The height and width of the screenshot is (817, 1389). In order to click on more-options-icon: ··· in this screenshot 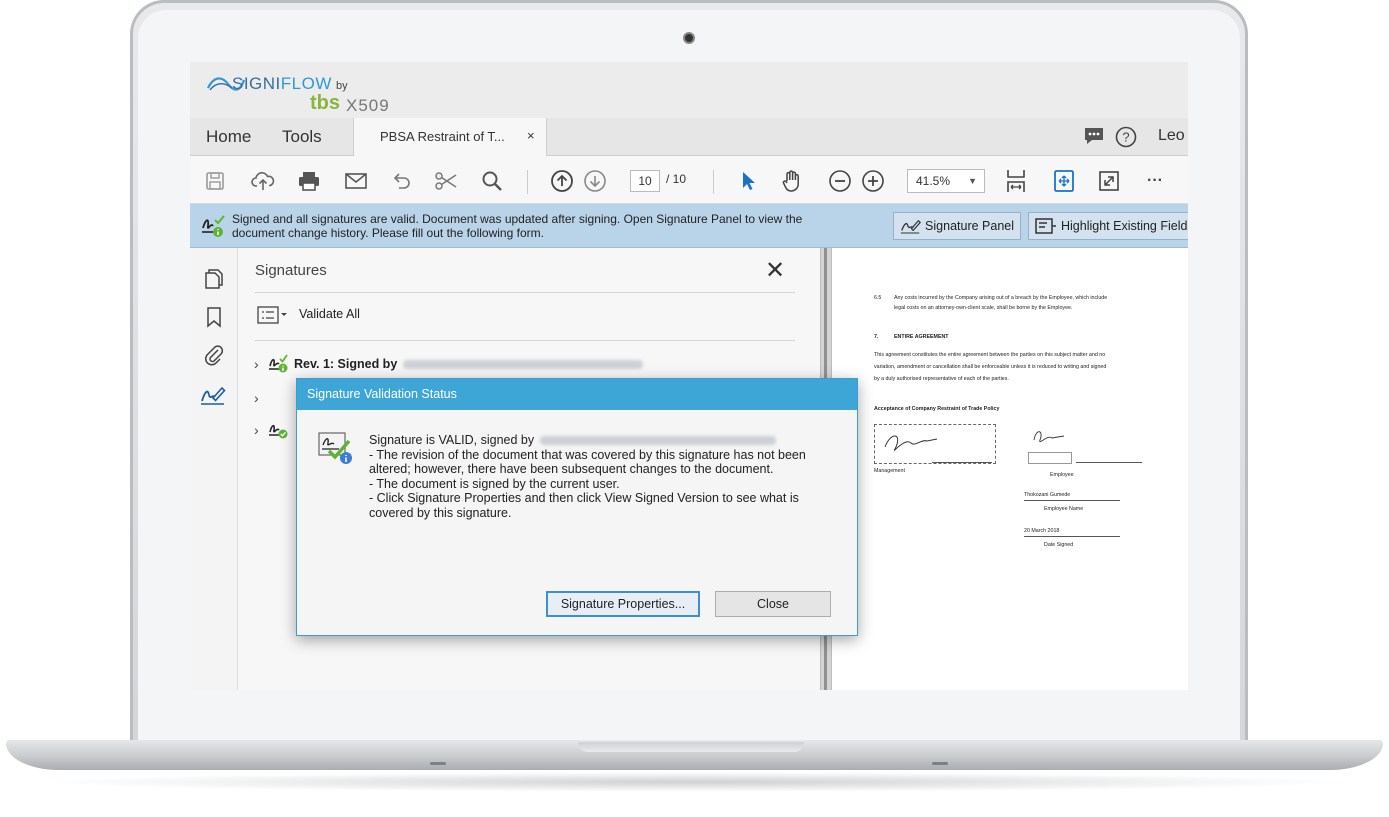, I will do `click(1155, 181)`.